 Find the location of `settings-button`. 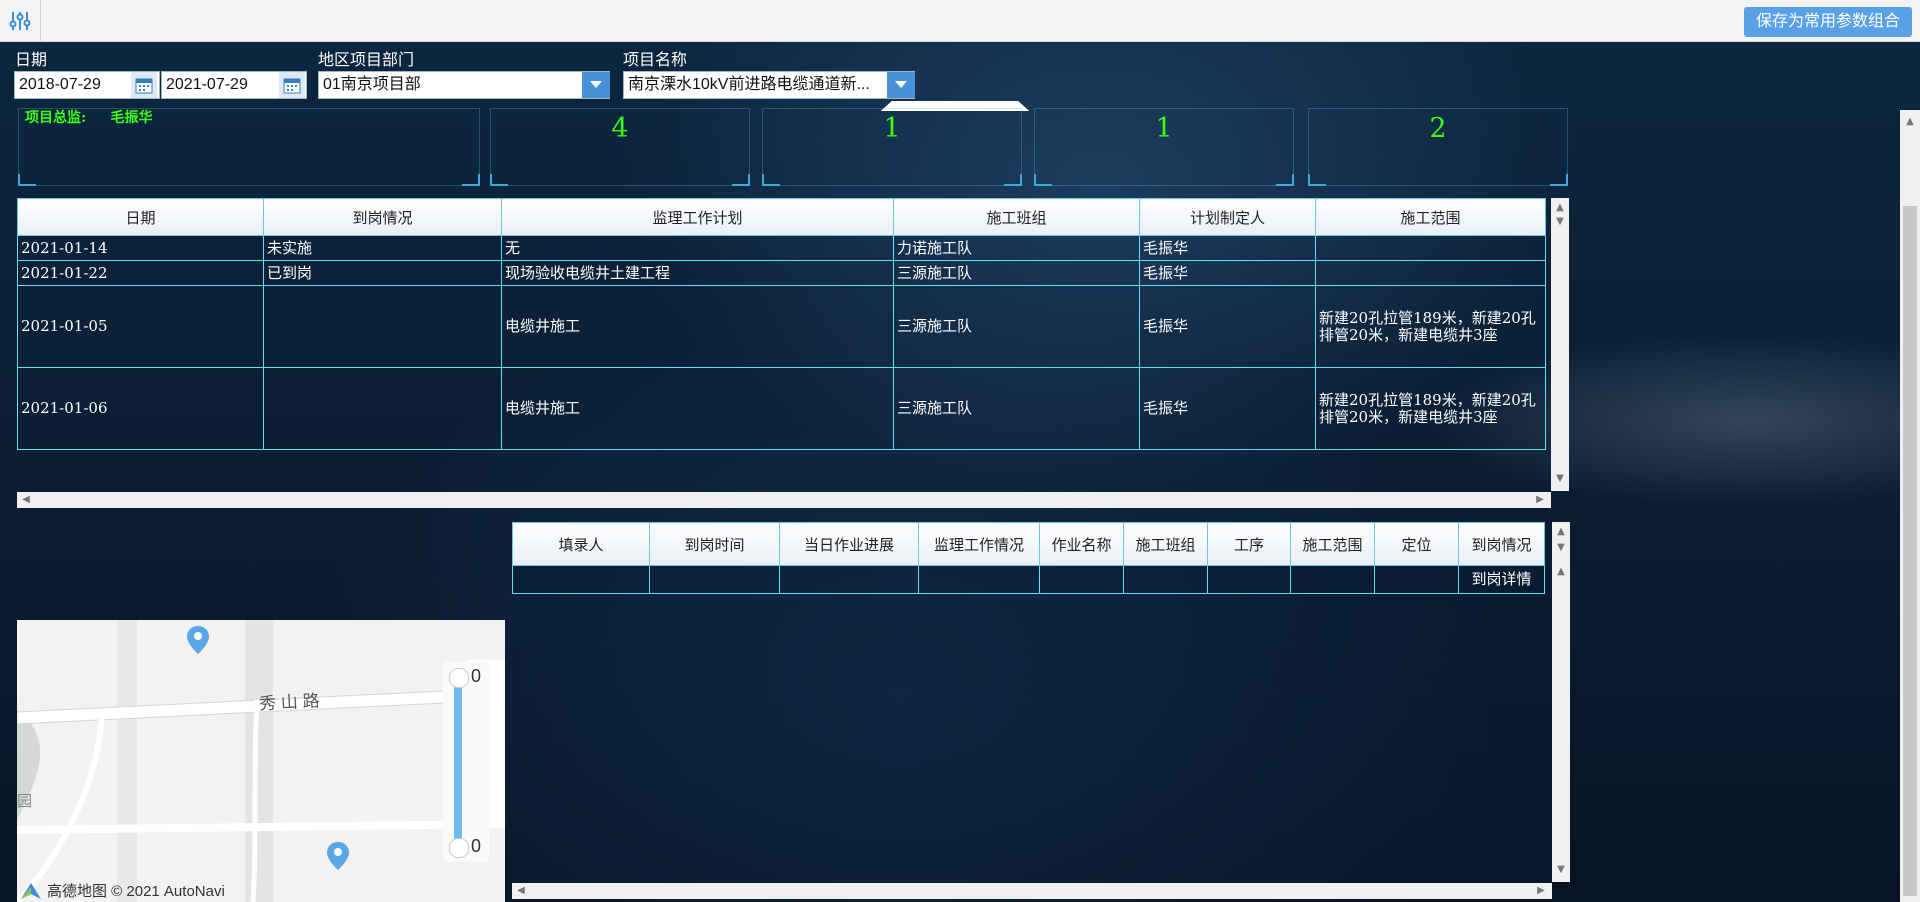

settings-button is located at coordinates (20, 20).